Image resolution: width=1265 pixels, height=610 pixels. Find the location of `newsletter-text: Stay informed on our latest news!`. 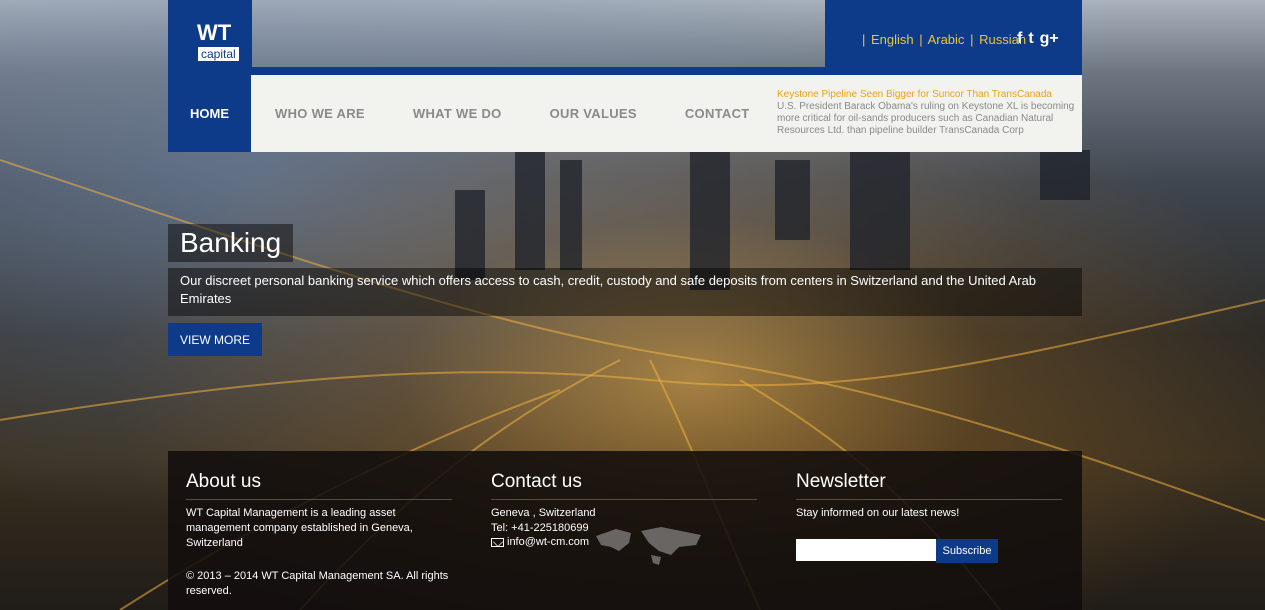

newsletter-text: Stay informed on our latest news! is located at coordinates (878, 513).